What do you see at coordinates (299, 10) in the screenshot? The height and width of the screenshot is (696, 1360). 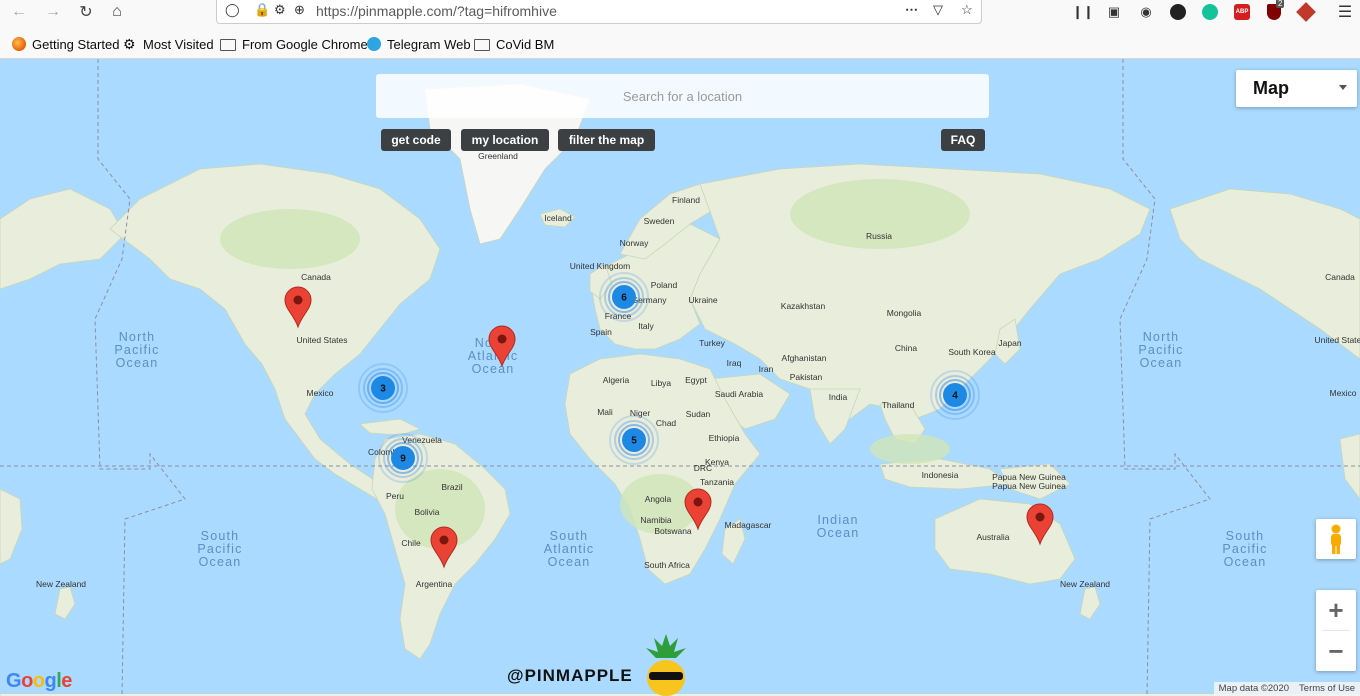 I see `tracking-icon: ⊕` at bounding box center [299, 10].